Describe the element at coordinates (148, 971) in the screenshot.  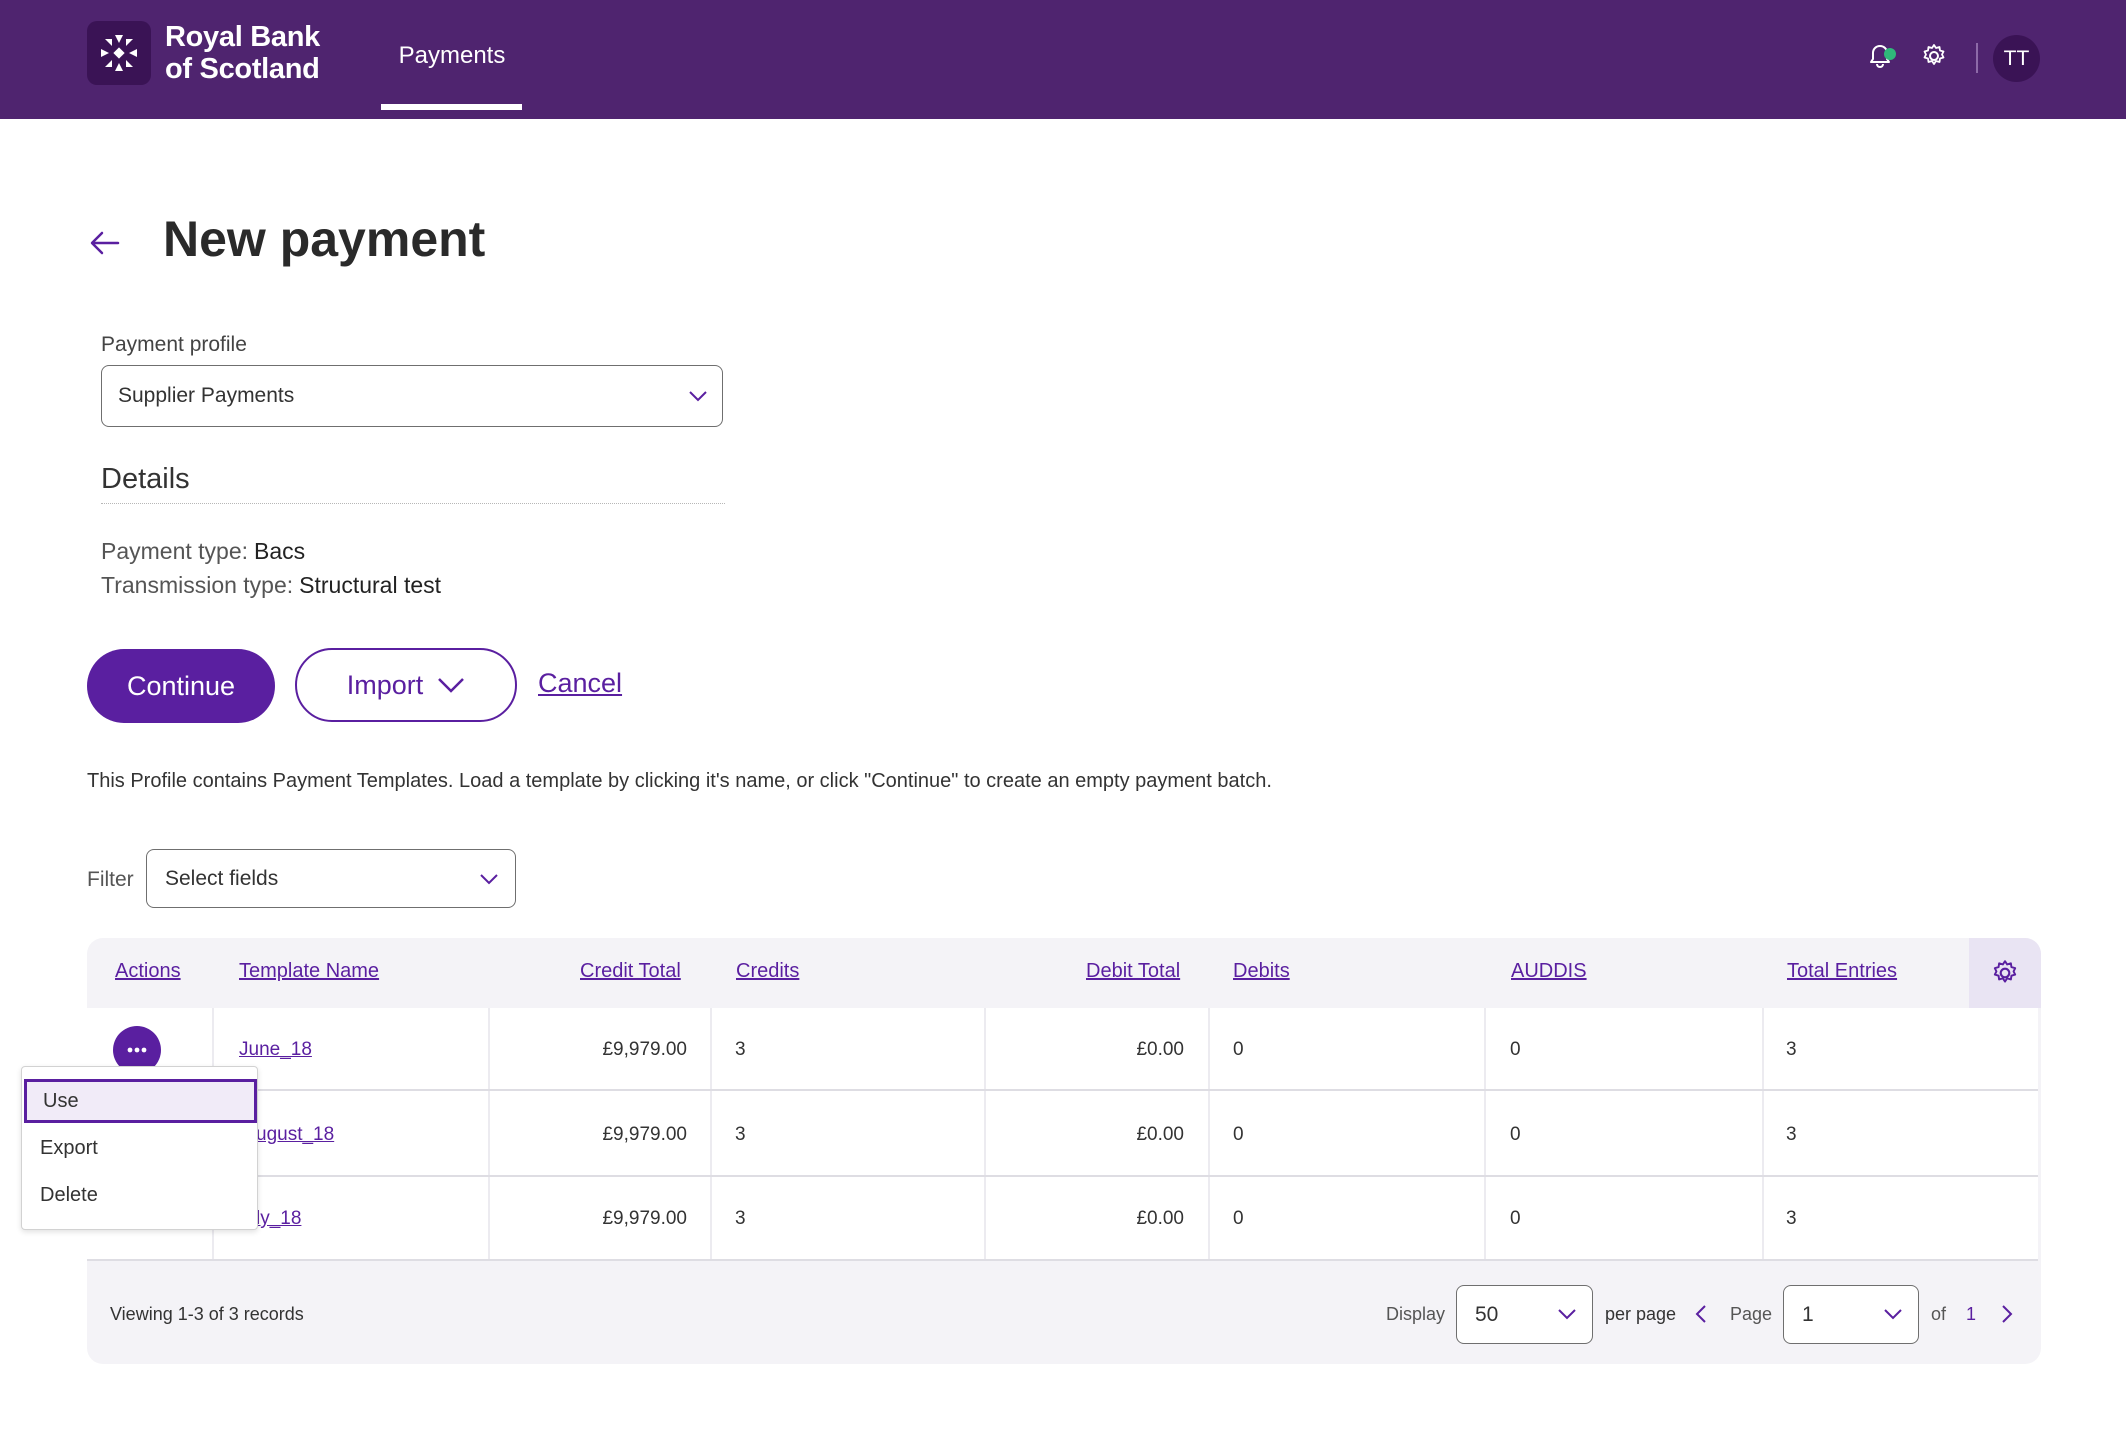
I see `column-header-actions: Actions` at that location.